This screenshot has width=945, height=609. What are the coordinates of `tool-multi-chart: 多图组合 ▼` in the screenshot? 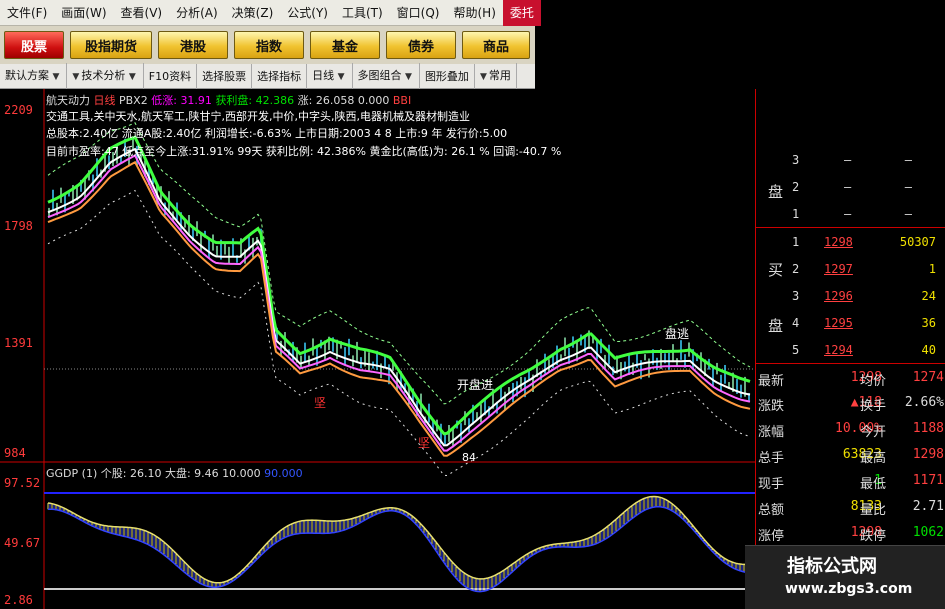 It's located at (386, 76).